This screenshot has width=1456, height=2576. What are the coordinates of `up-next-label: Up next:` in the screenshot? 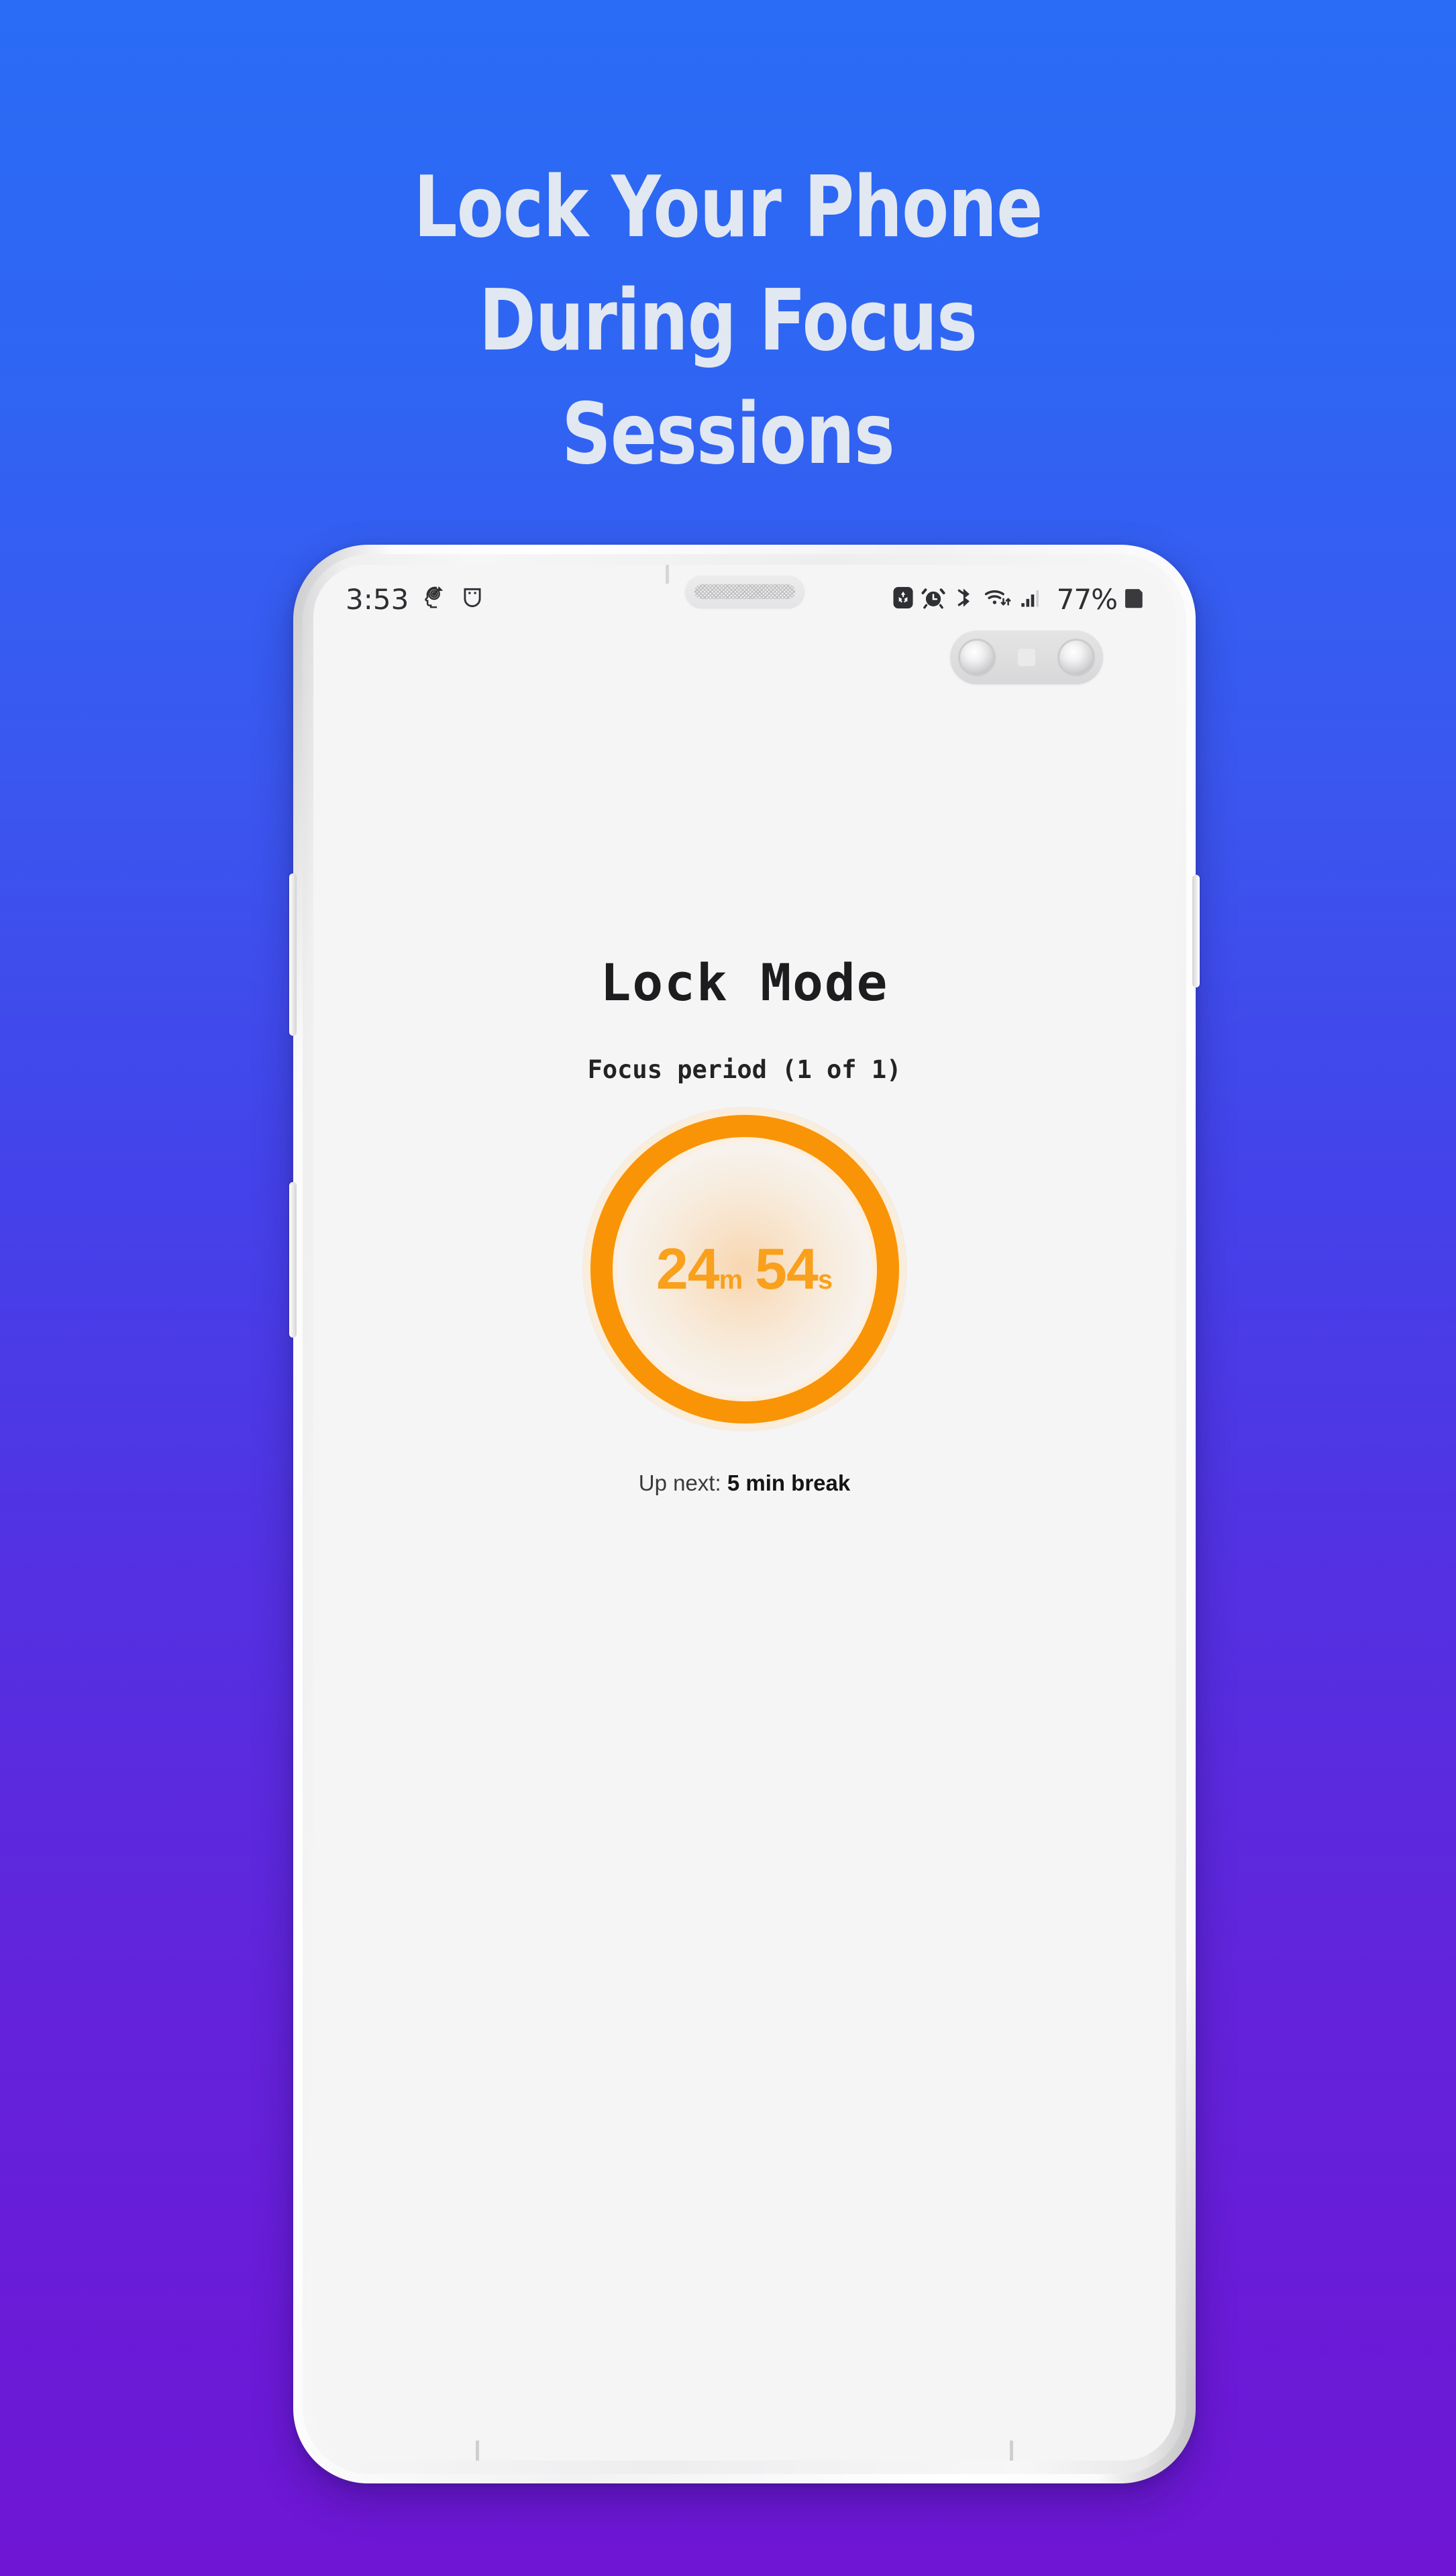 It's located at (680, 1482).